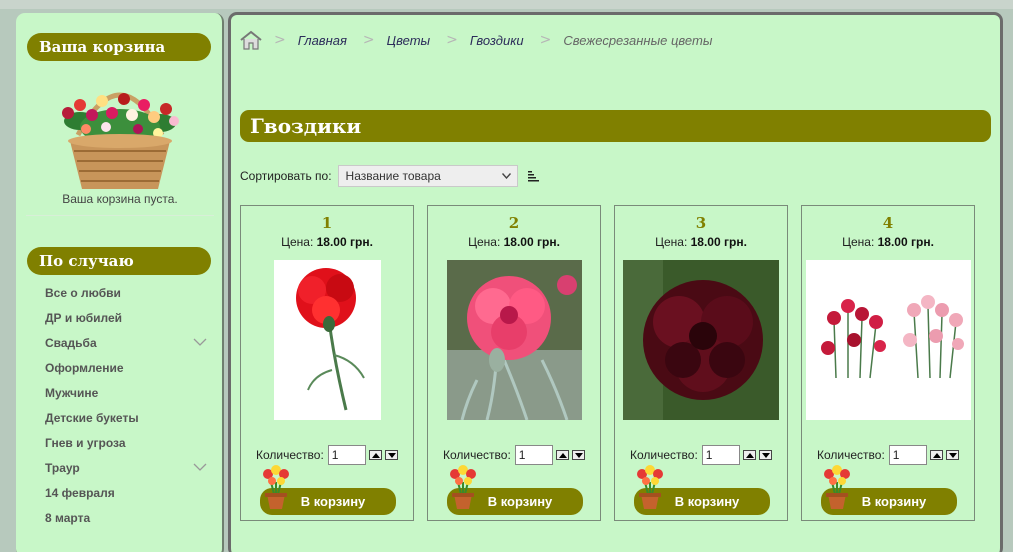 The width and height of the screenshot is (1013, 552). What do you see at coordinates (514, 223) in the screenshot?
I see `product-name: 2` at bounding box center [514, 223].